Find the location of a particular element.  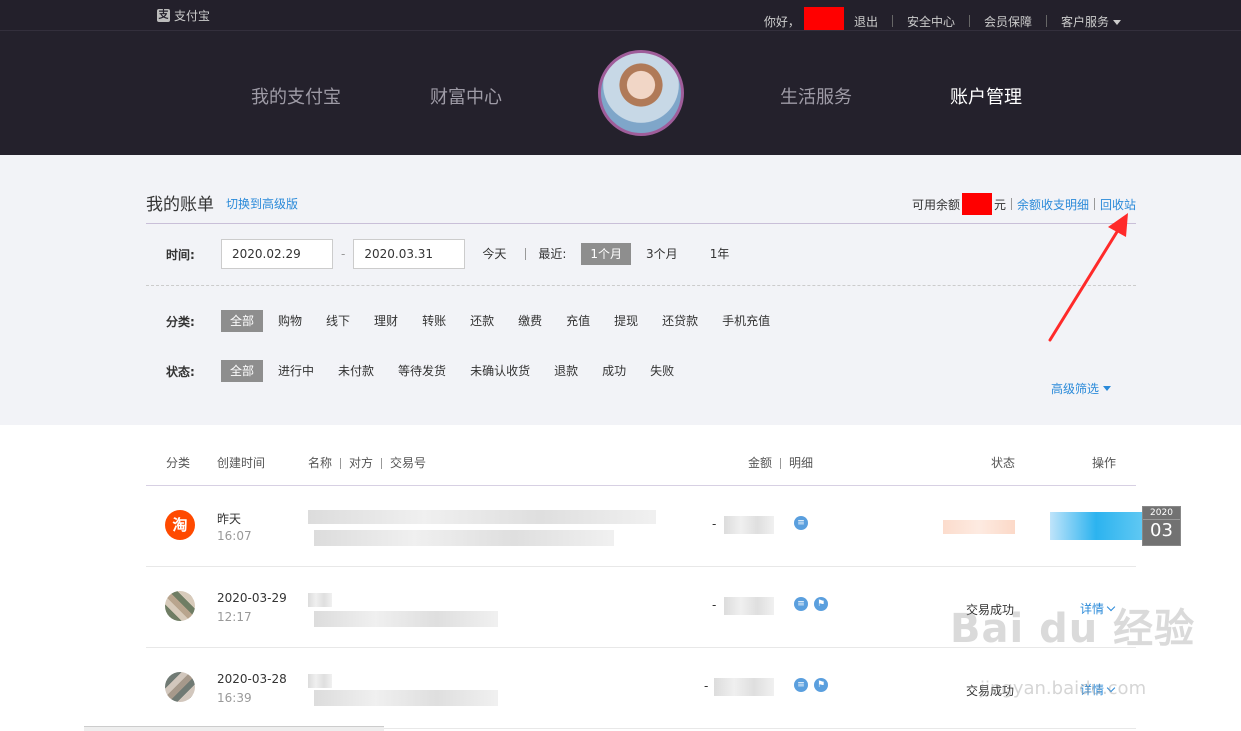

start-date-input is located at coordinates (277, 254).